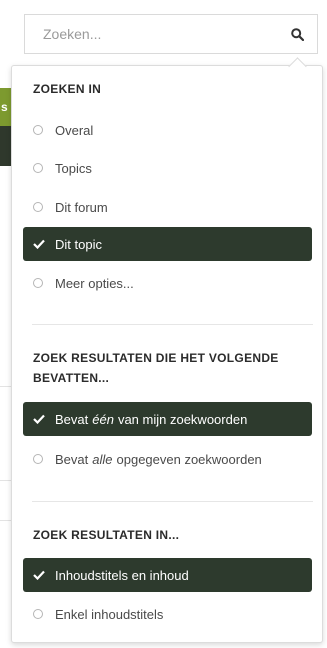  I want to click on option-label: Dit forum, so click(81, 207).